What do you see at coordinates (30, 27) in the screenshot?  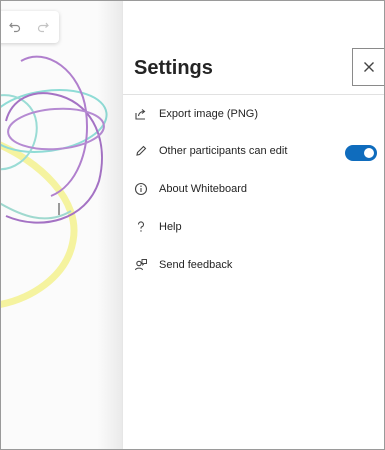 I see `undo-redo-toolbar` at bounding box center [30, 27].